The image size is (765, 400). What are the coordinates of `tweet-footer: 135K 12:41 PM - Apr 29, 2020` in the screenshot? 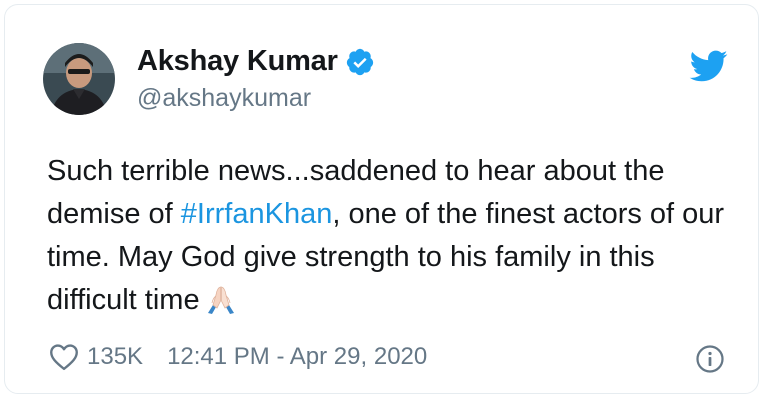 It's located at (238, 357).